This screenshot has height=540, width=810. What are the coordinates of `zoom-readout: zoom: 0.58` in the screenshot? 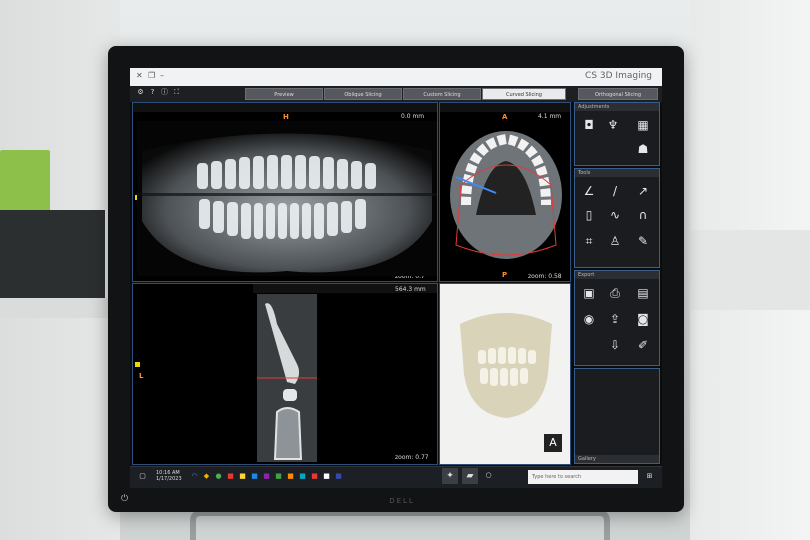 It's located at (545, 276).